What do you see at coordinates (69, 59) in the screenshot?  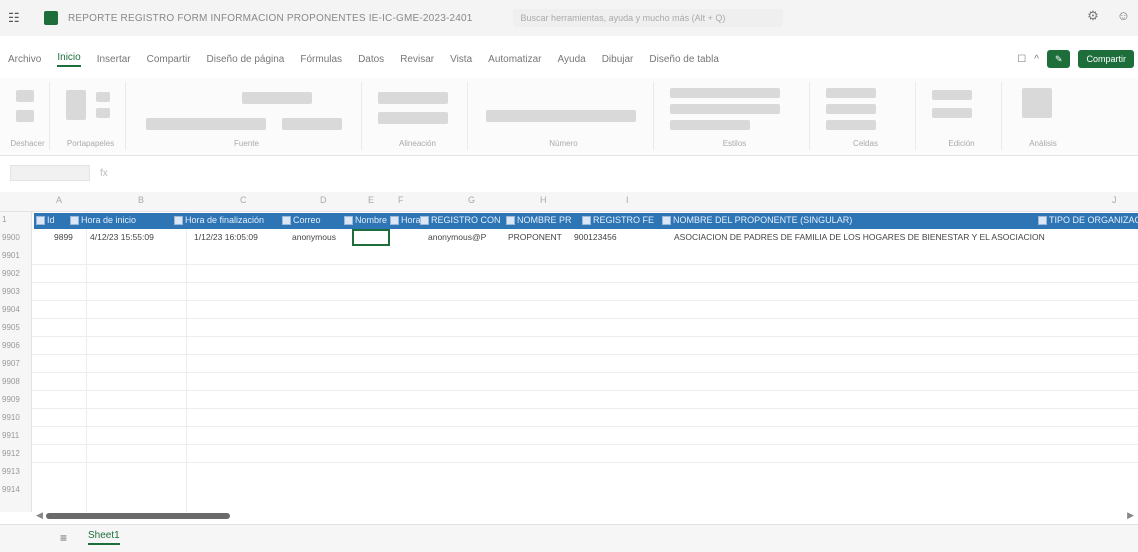 I see `tab-inicio: Inicio` at bounding box center [69, 59].